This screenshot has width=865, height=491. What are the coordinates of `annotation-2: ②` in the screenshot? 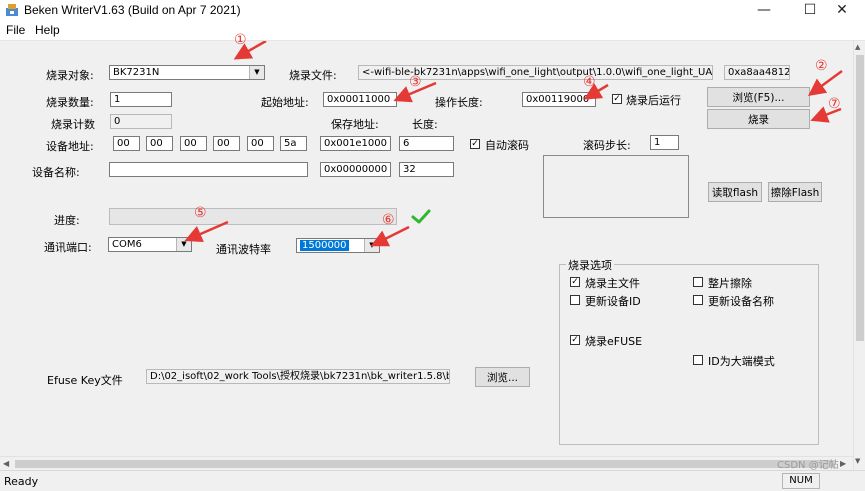 It's located at (821, 66).